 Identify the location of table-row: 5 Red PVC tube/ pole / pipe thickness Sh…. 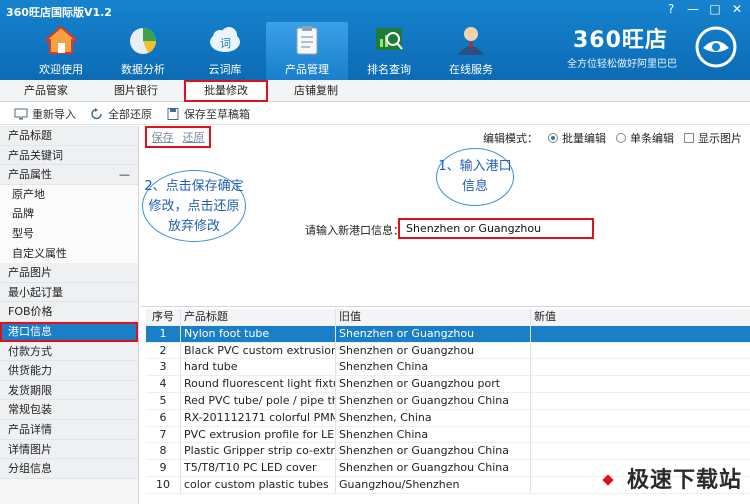
(448, 401).